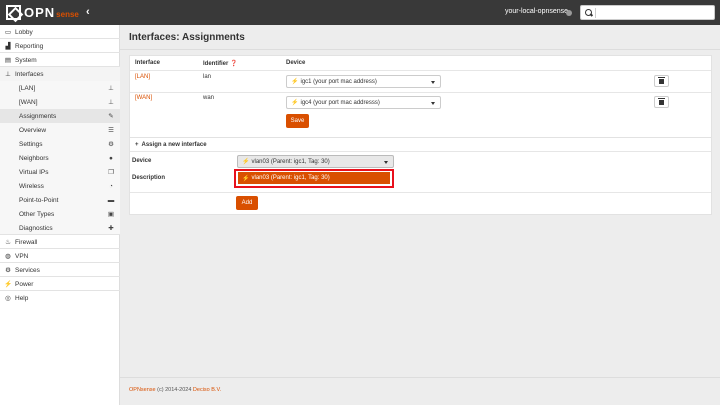 Image resolution: width=720 pixels, height=405 pixels. Describe the element at coordinates (60, 74) in the screenshot. I see `sidebar-item-interfaces: ⊥ Interfaces` at that location.